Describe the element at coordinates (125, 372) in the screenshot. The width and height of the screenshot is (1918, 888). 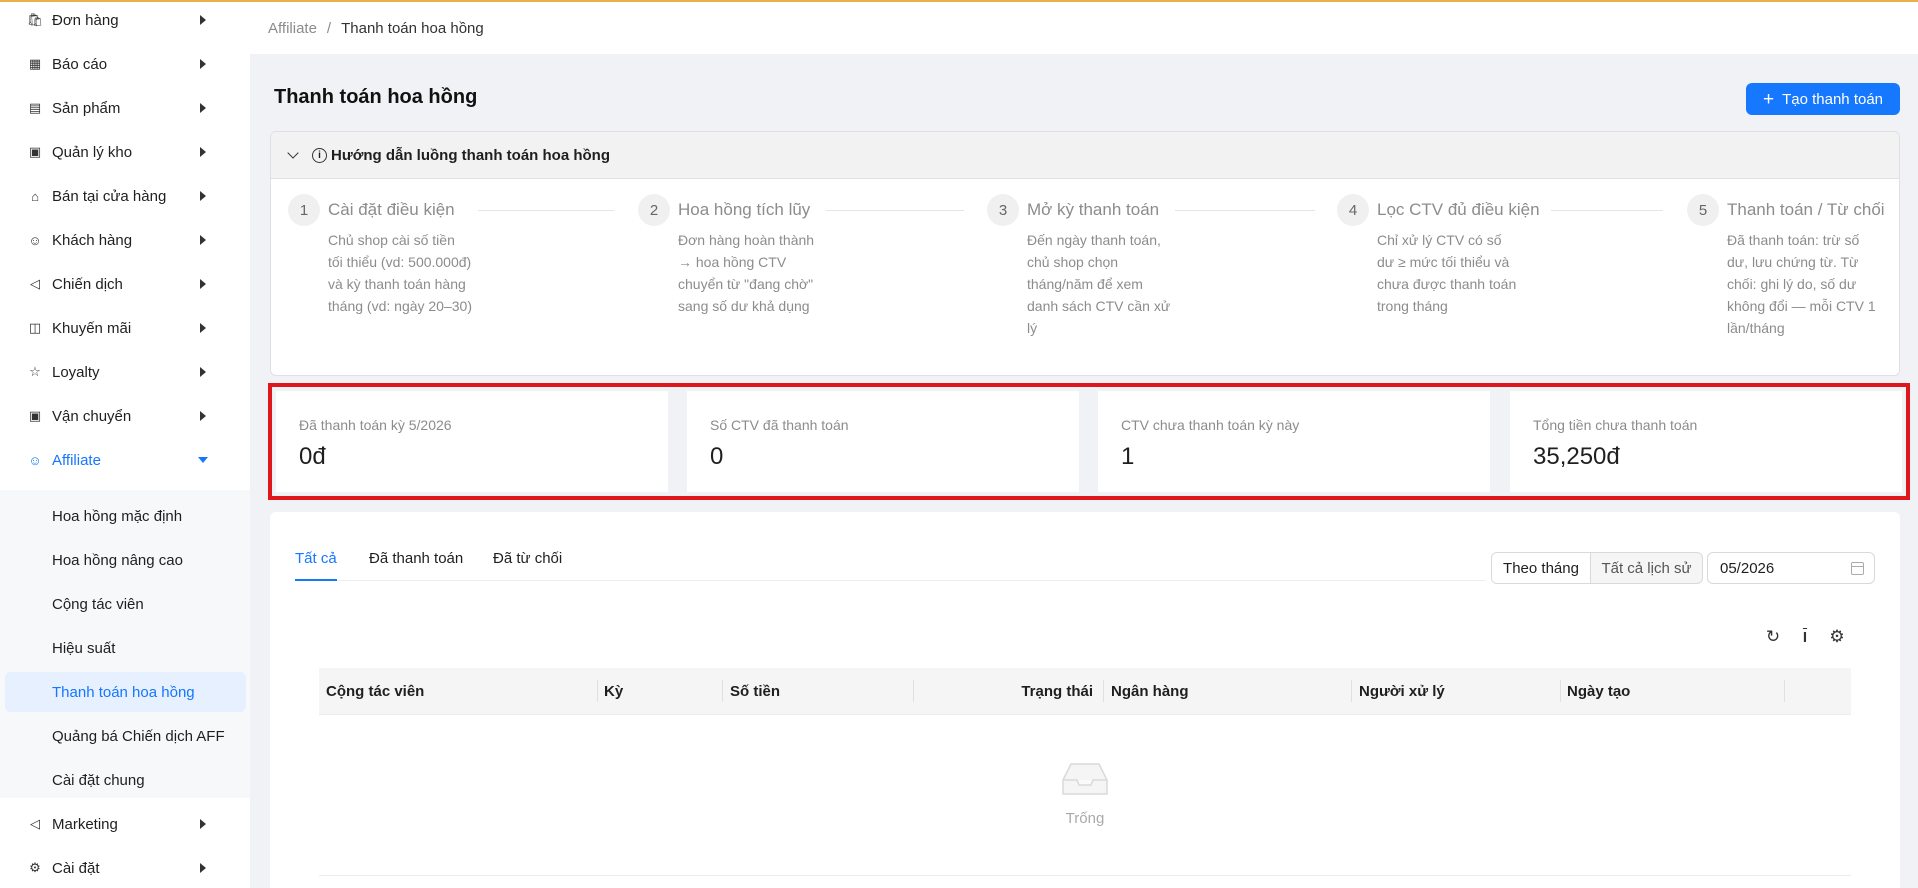
I see `sidebar-item-loyalty: ☆ Loyalty` at that location.